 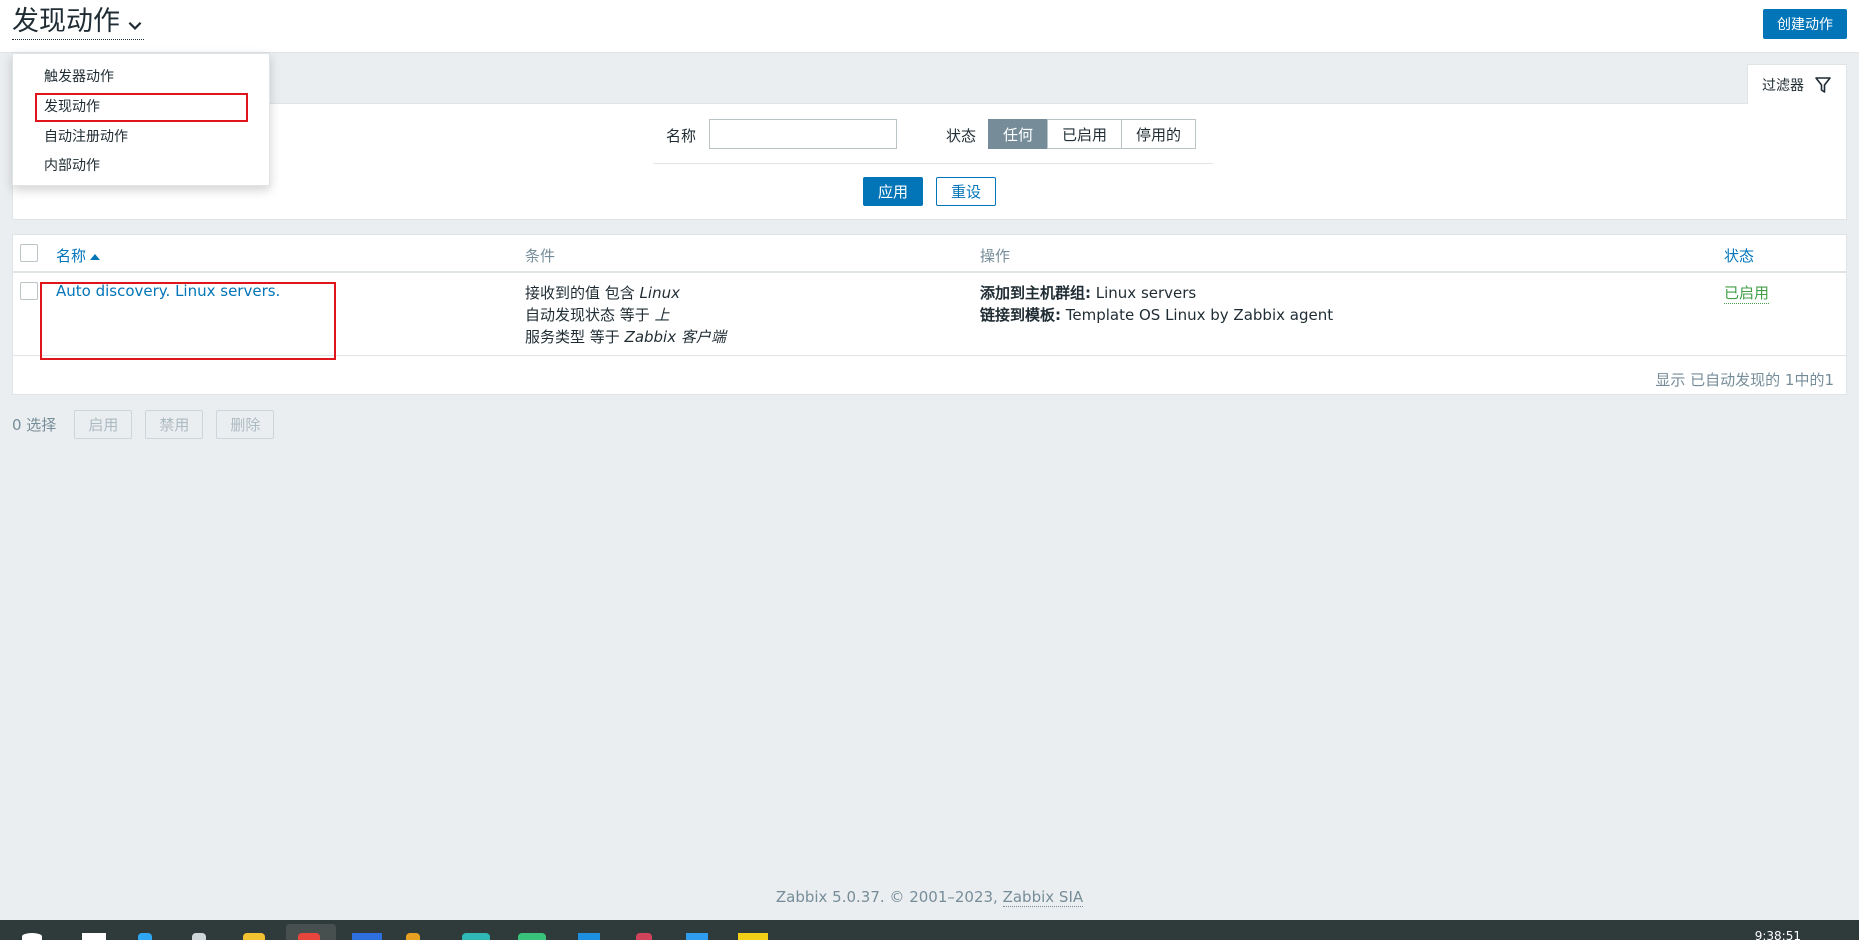 What do you see at coordinates (1747, 293) in the screenshot?
I see `status-enabled-link: 已启用` at bounding box center [1747, 293].